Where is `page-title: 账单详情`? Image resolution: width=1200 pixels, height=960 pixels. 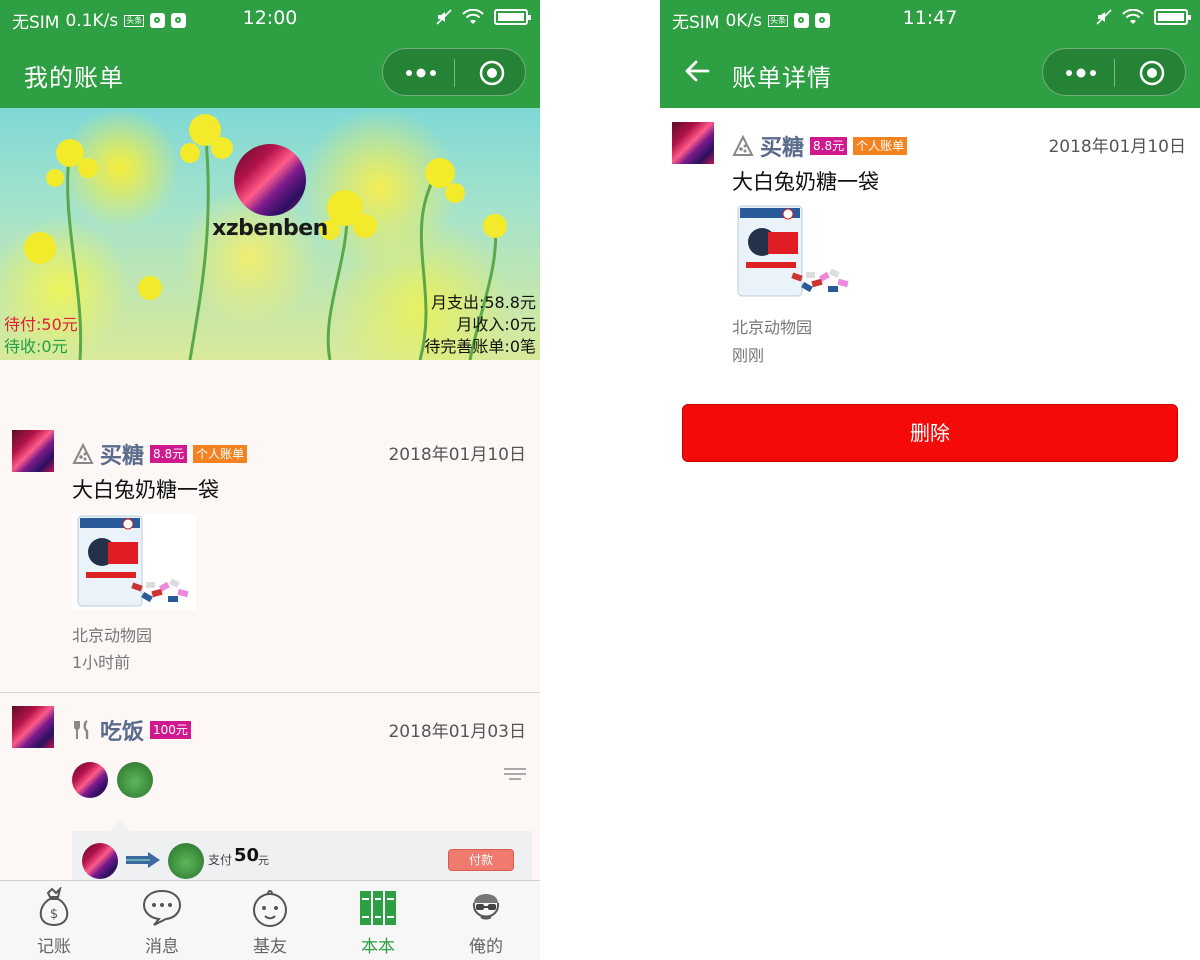 page-title: 账单详情 is located at coordinates (782, 78).